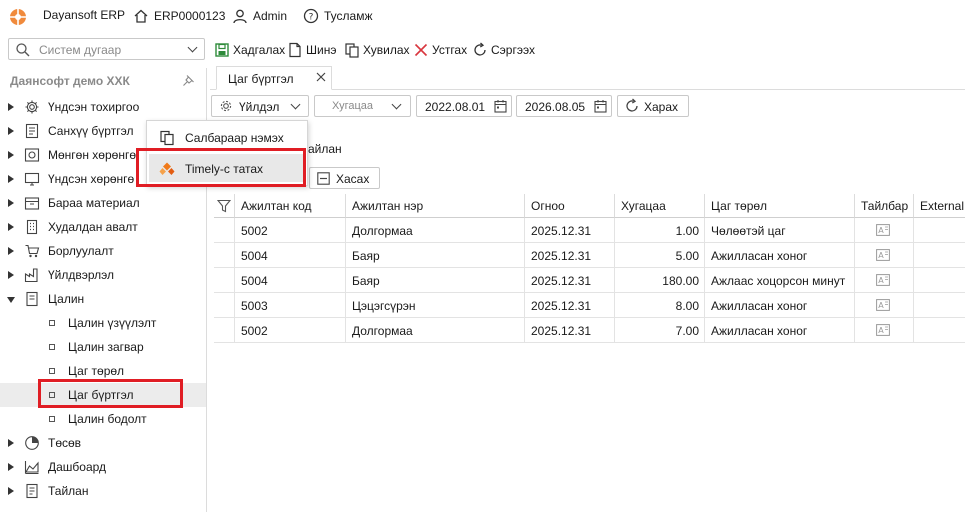  I want to click on period-dropdown: Хугацаа, so click(362, 106).